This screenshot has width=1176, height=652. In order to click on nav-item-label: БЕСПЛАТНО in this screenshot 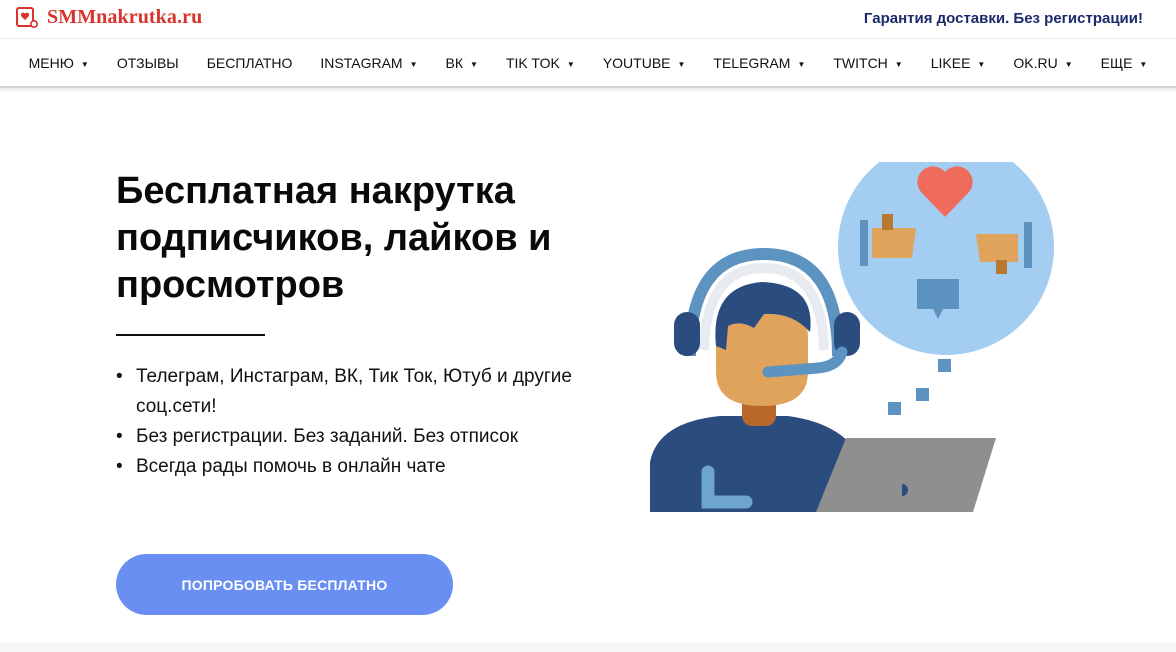, I will do `click(249, 63)`.